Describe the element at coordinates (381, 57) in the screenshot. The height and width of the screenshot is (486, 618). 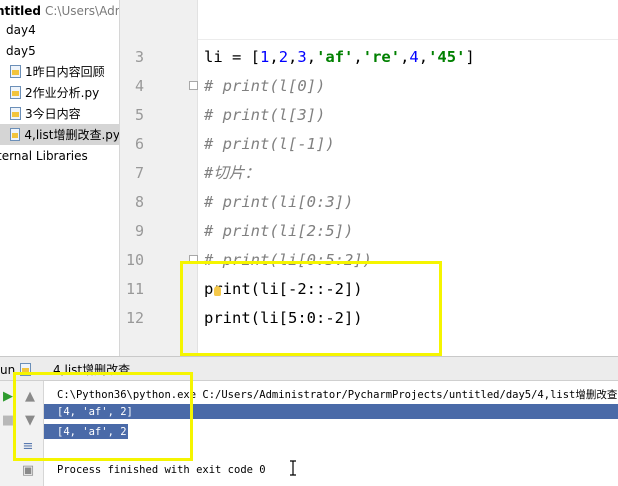
I see `code-token: 're'` at that location.